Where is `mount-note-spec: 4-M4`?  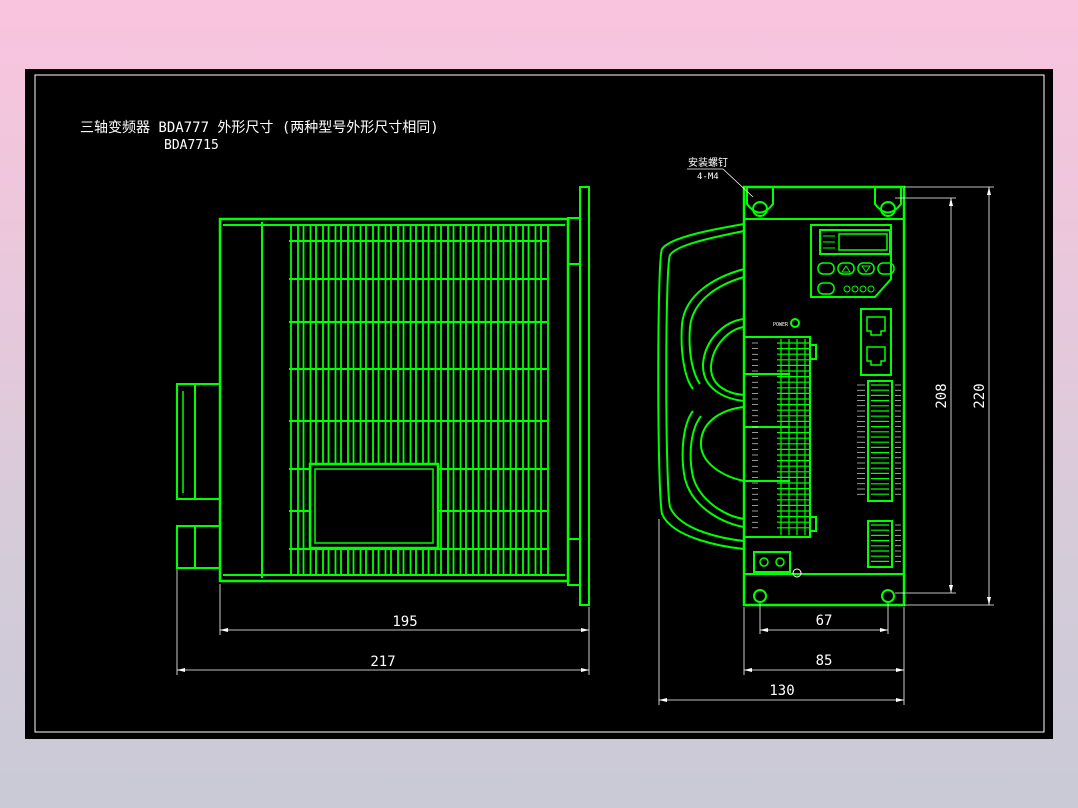
mount-note-spec: 4-M4 is located at coordinates (708, 177).